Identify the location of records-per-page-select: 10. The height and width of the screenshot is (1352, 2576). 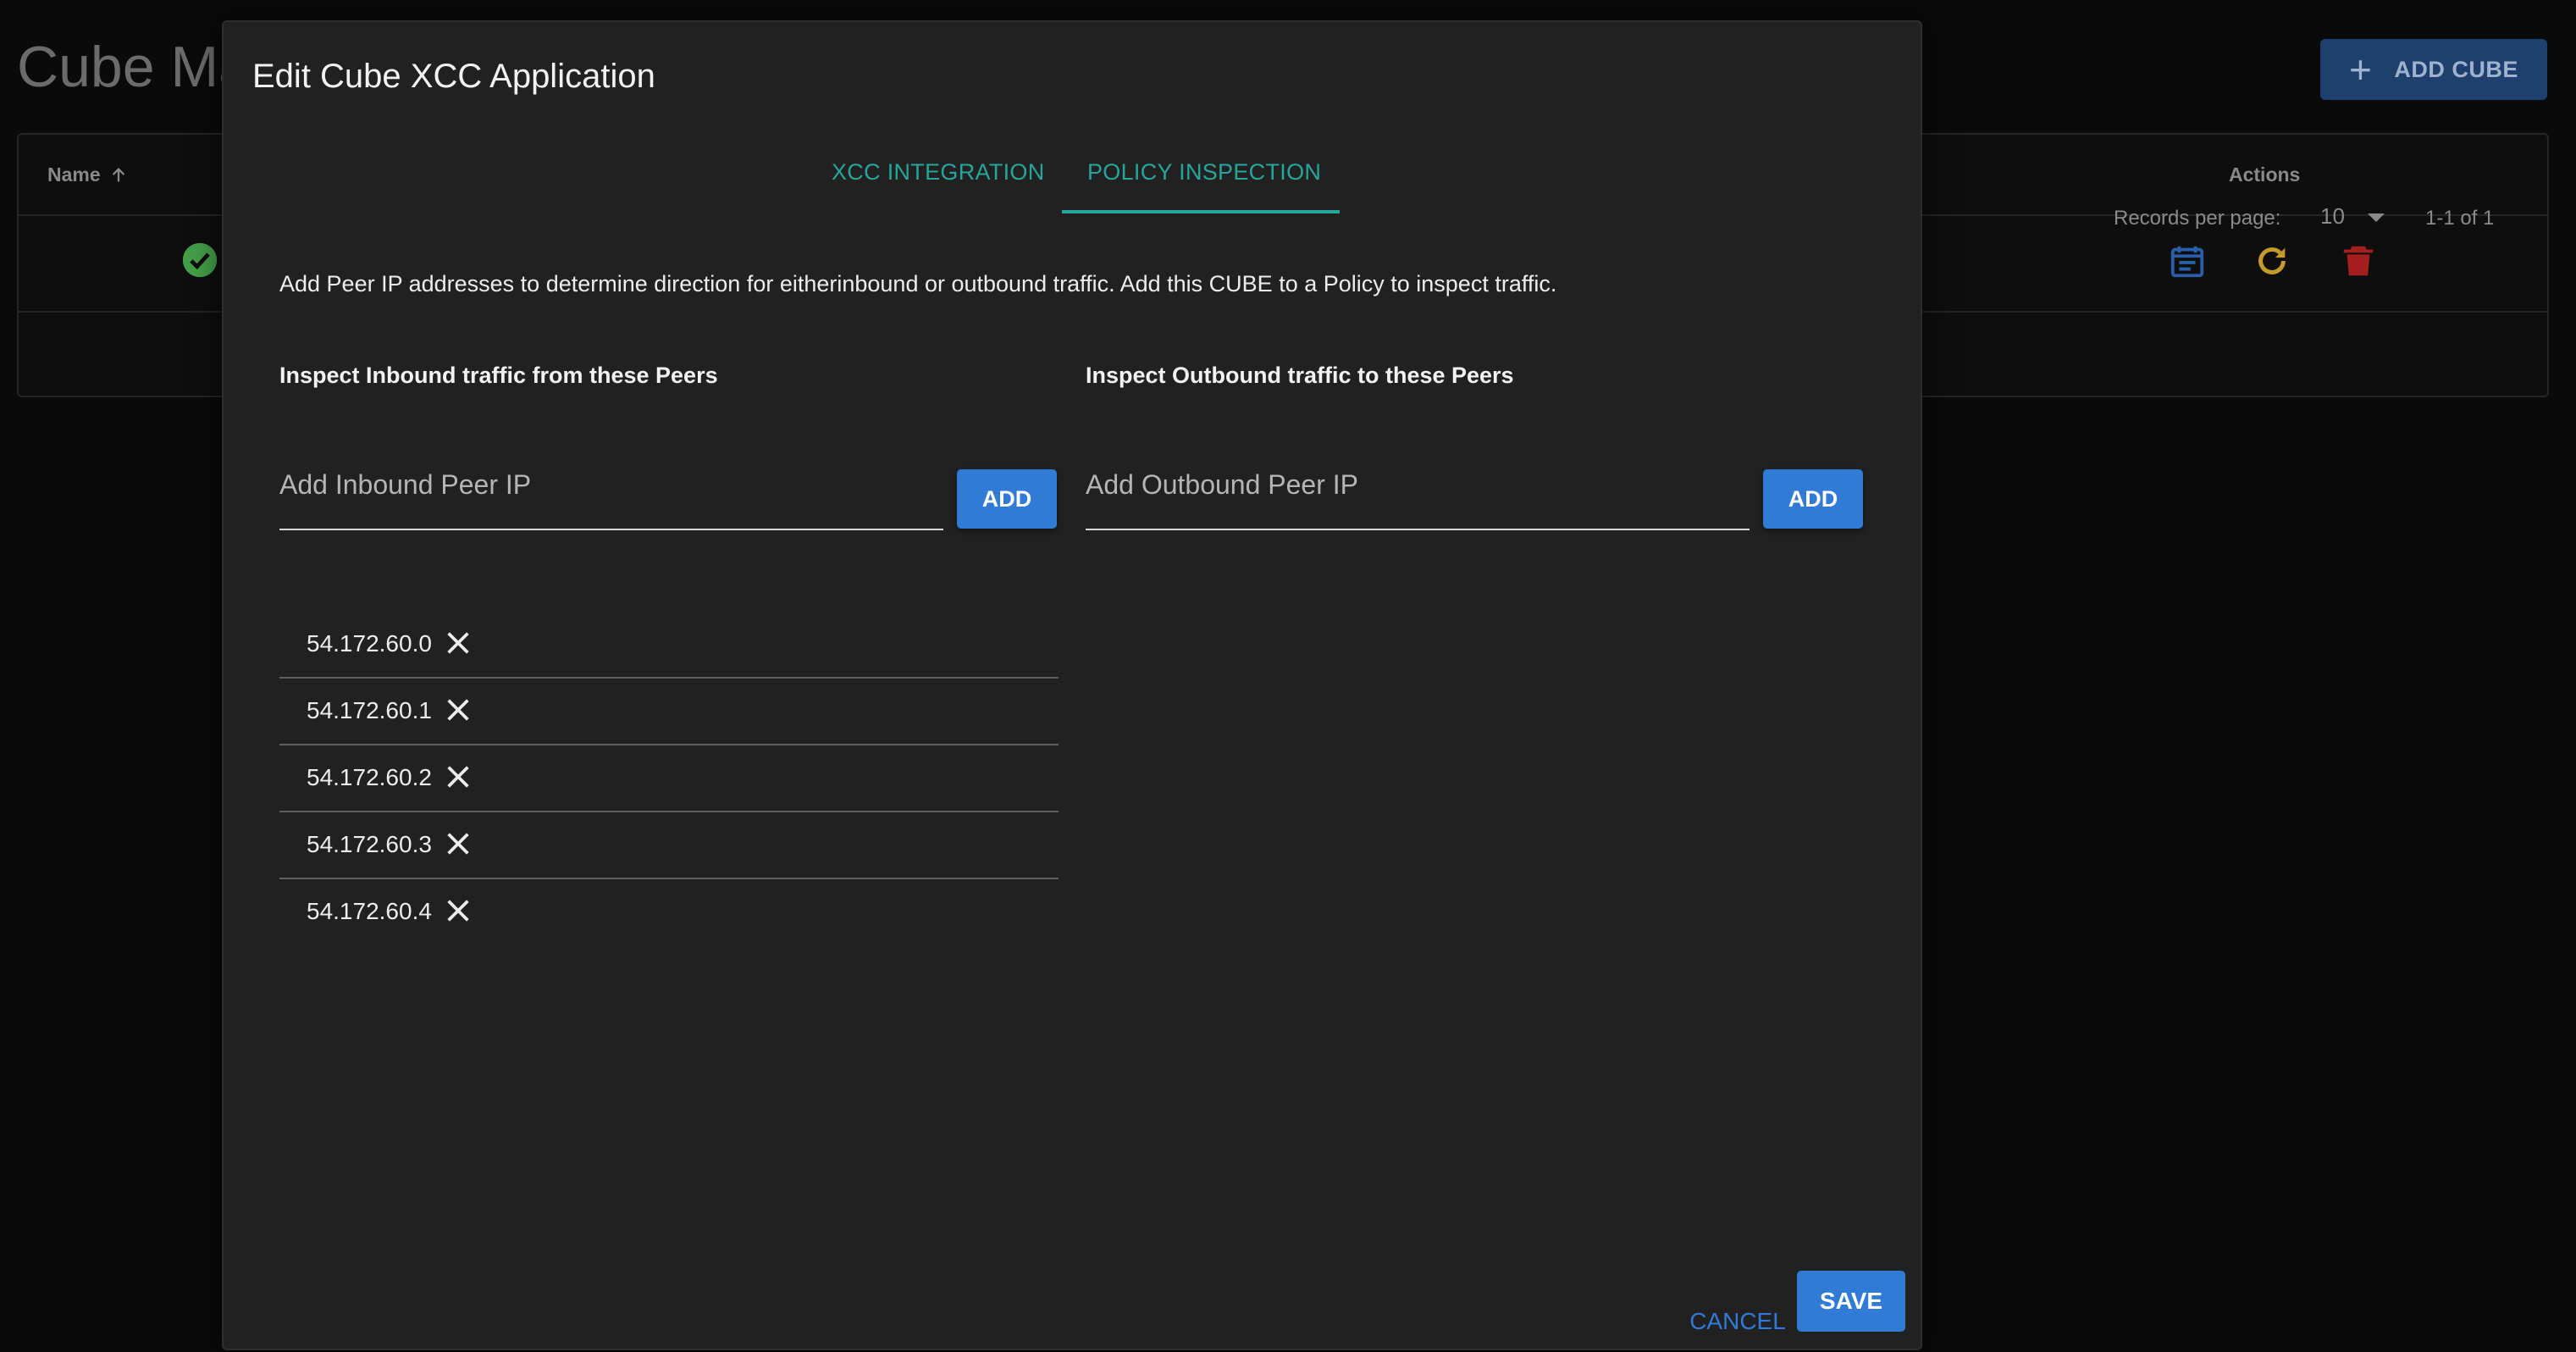
(2332, 216).